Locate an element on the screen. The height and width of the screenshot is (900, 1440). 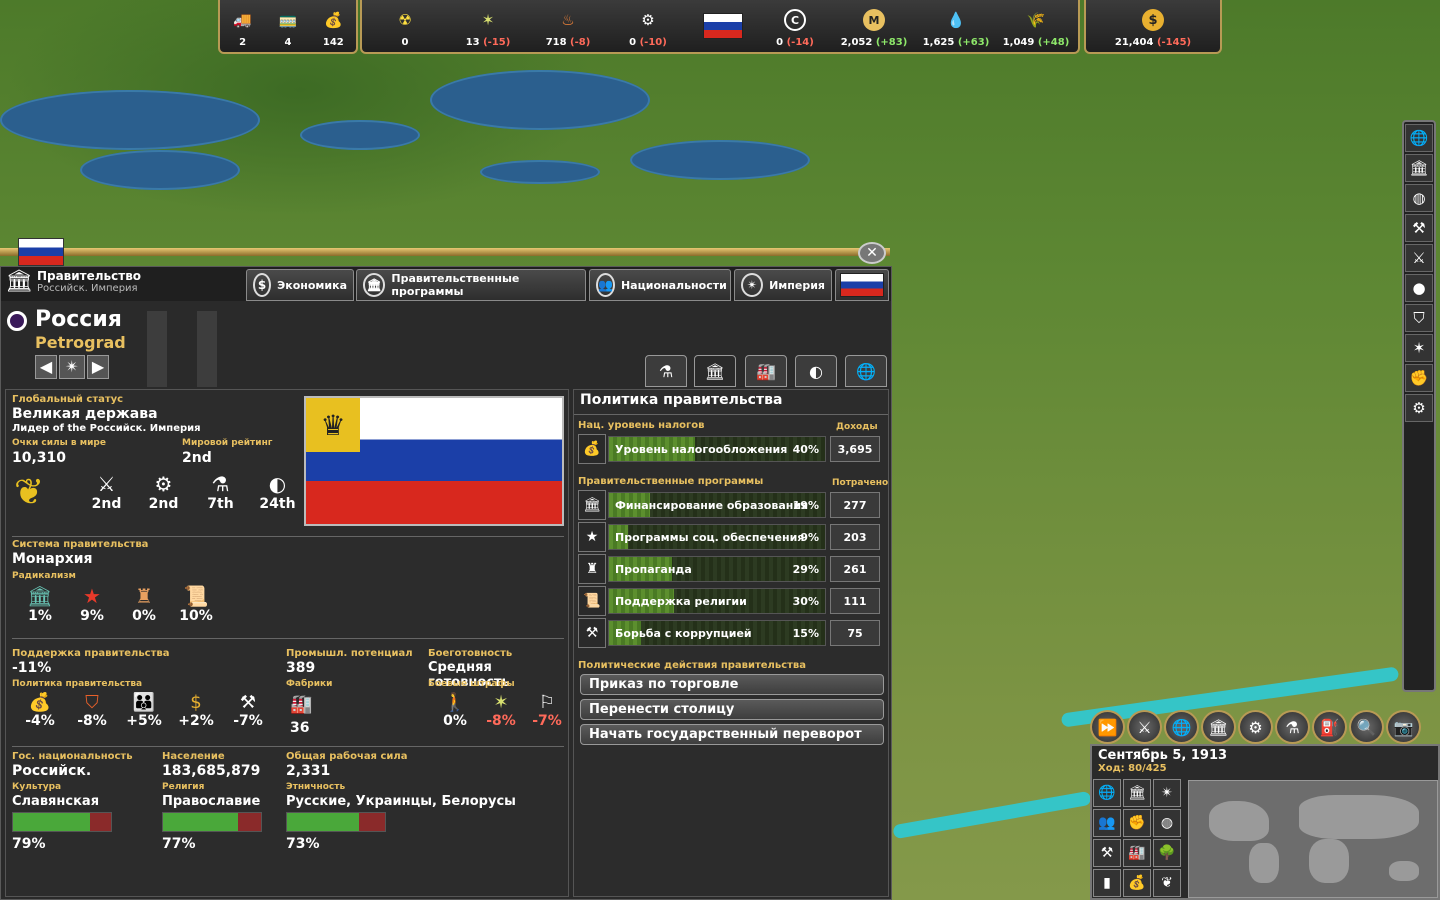
sidebar-government: 🏛 is located at coordinates (1419, 168).